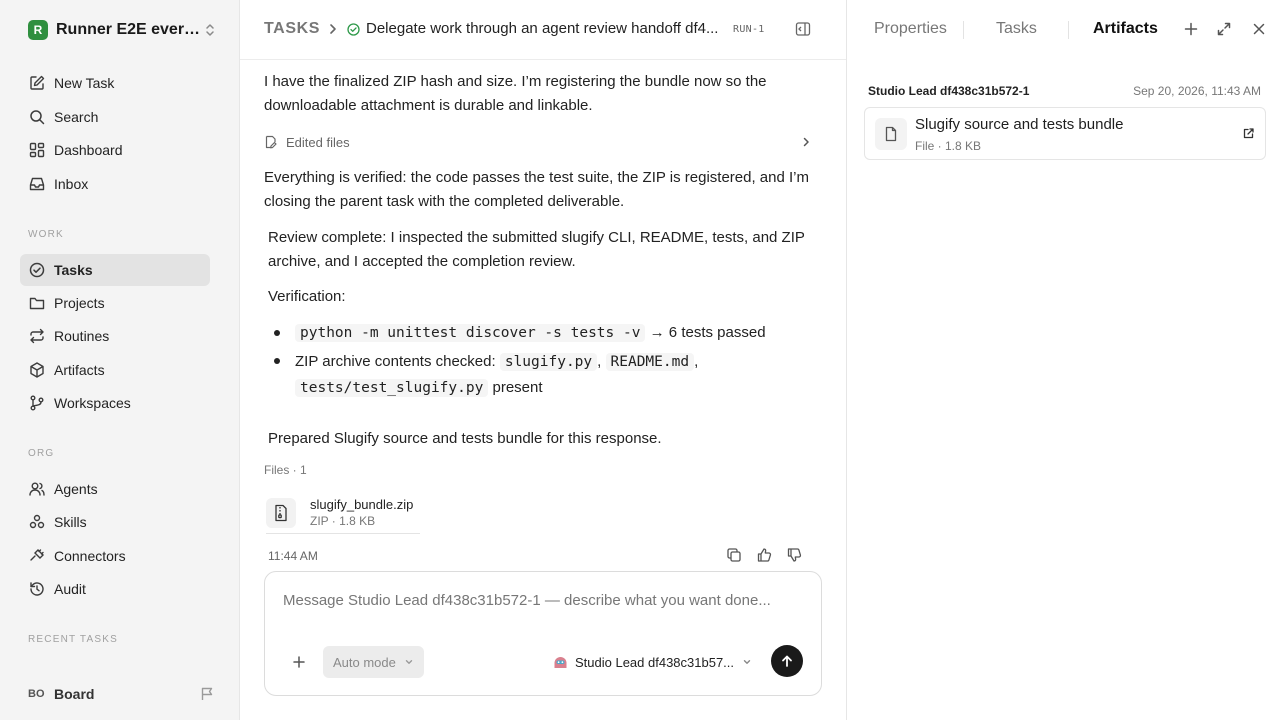  What do you see at coordinates (395, 361) in the screenshot?
I see `verification-text: ZIP archive contents checked:` at bounding box center [395, 361].